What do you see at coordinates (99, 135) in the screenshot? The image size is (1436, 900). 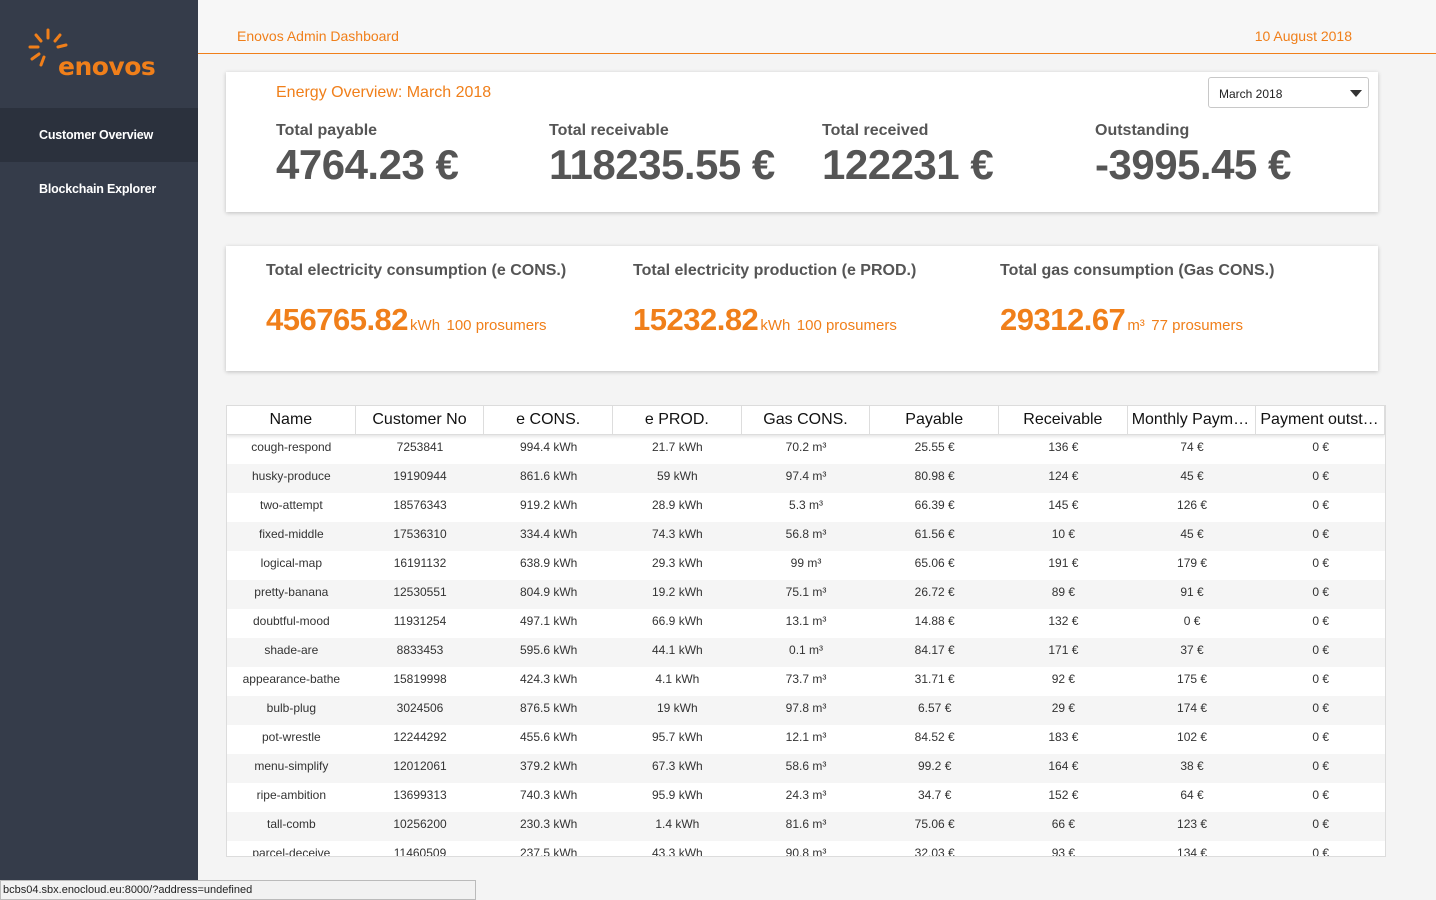 I see `sidebar-item-customer-overview: Customer Overview` at bounding box center [99, 135].